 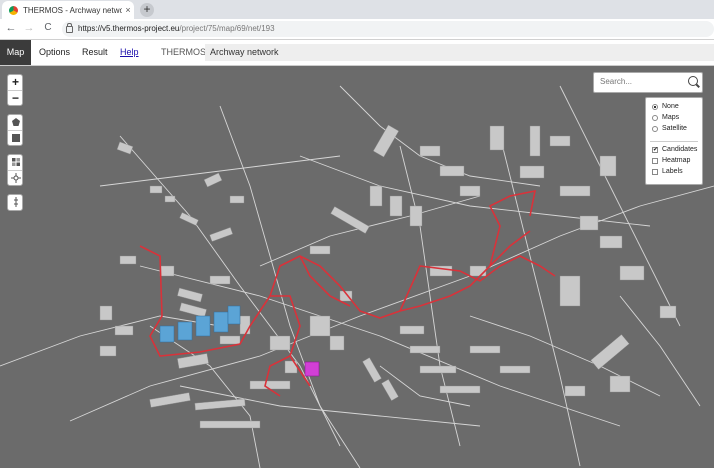 I want to click on basemap-option-none: None, so click(x=665, y=106).